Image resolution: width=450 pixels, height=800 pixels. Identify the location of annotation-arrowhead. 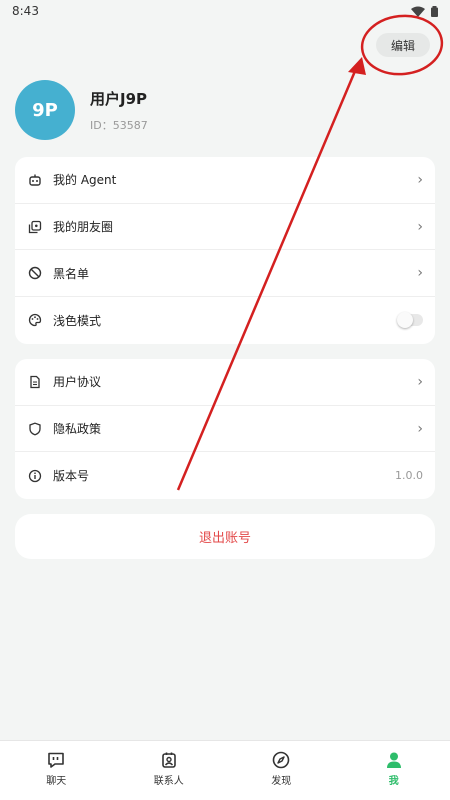
(357, 66).